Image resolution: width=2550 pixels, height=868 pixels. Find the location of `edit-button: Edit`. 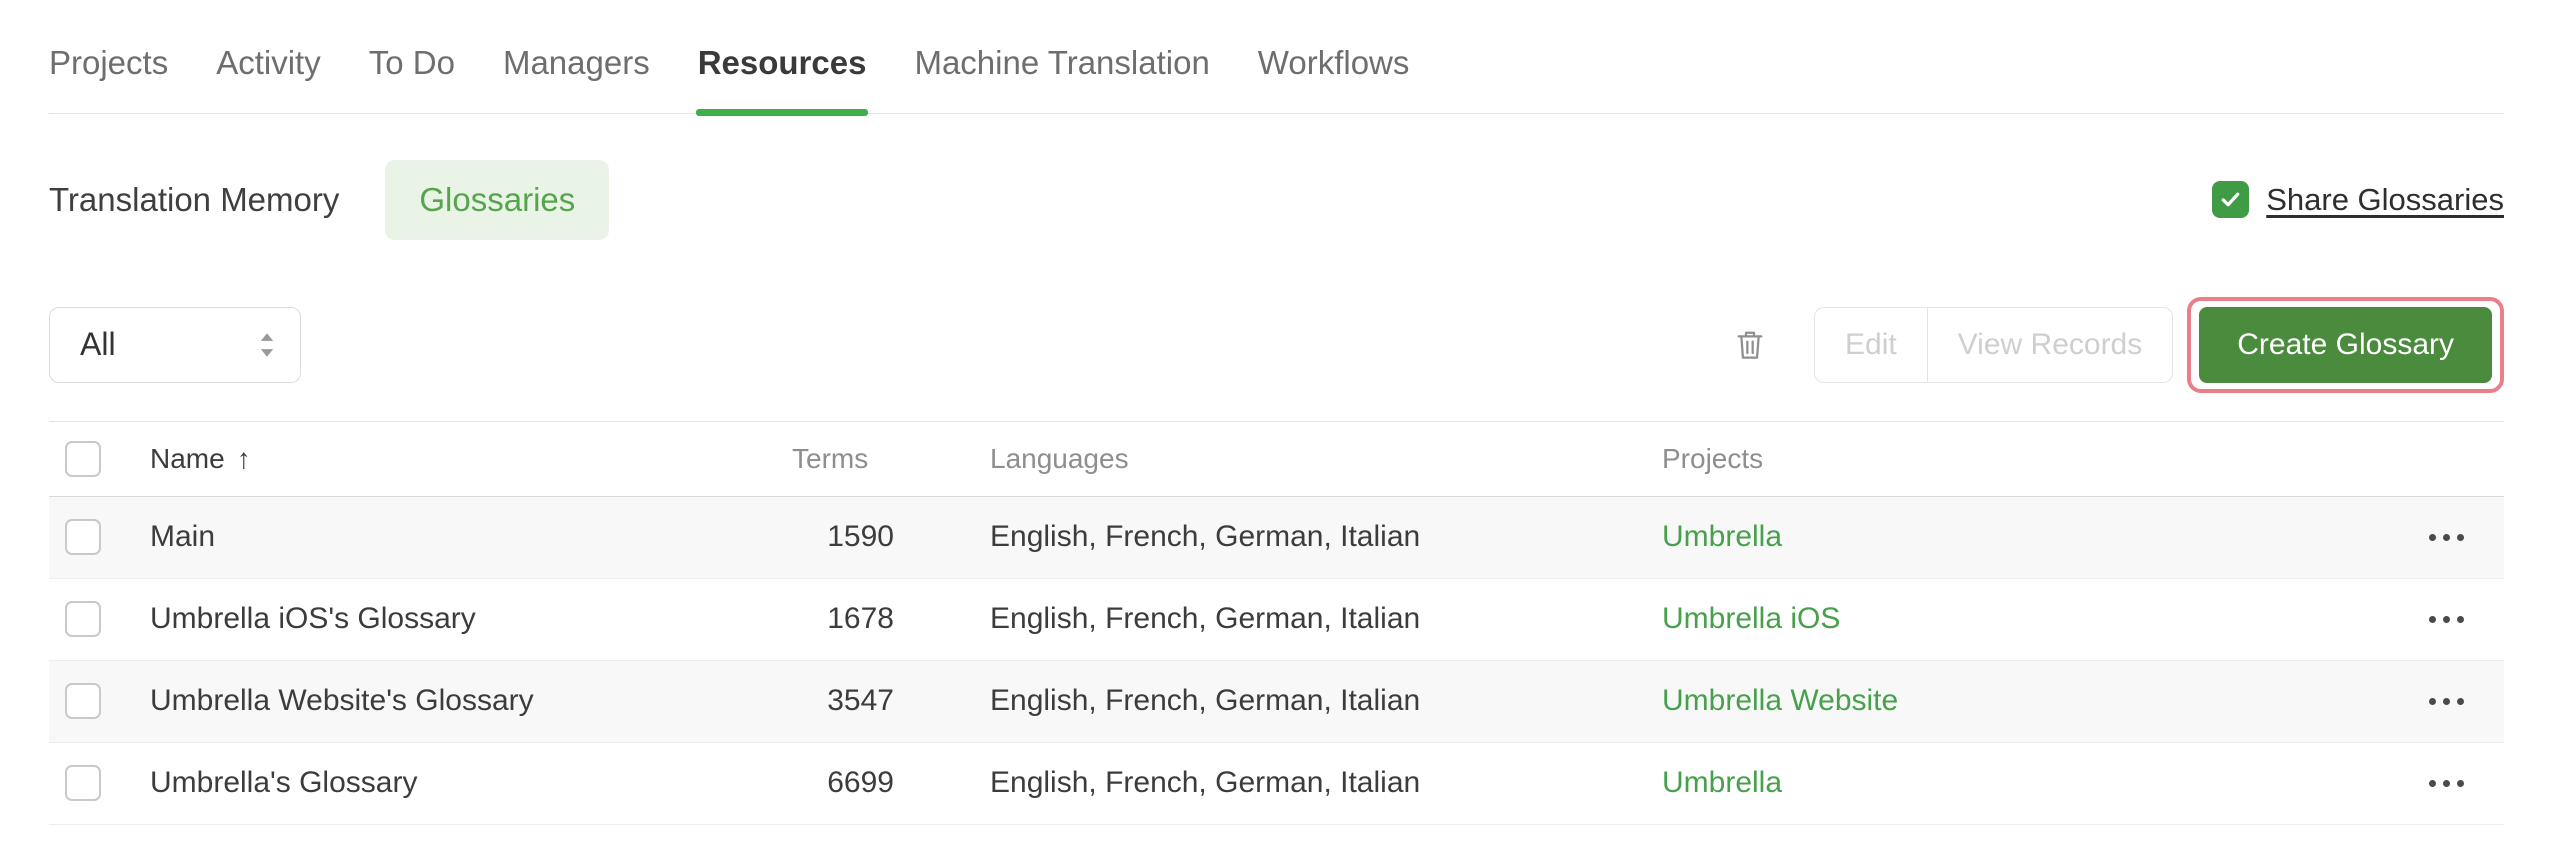

edit-button: Edit is located at coordinates (1870, 344).